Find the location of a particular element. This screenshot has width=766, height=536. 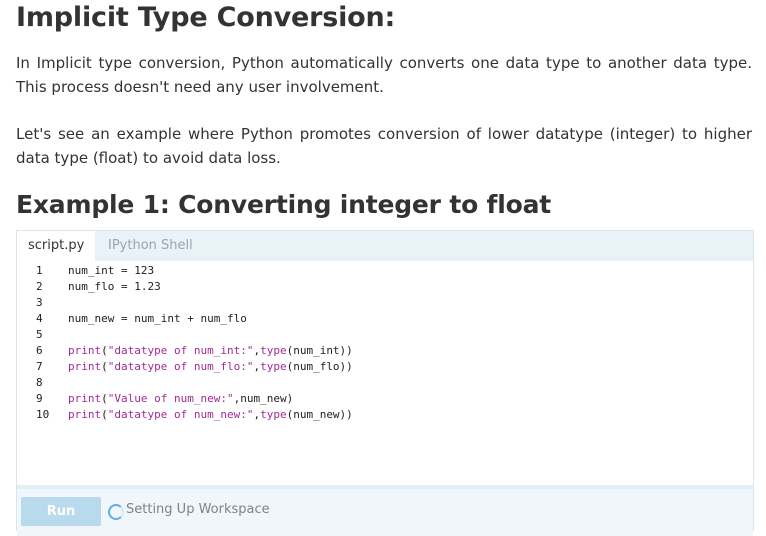

line-number: 2 is located at coordinates (39, 286).